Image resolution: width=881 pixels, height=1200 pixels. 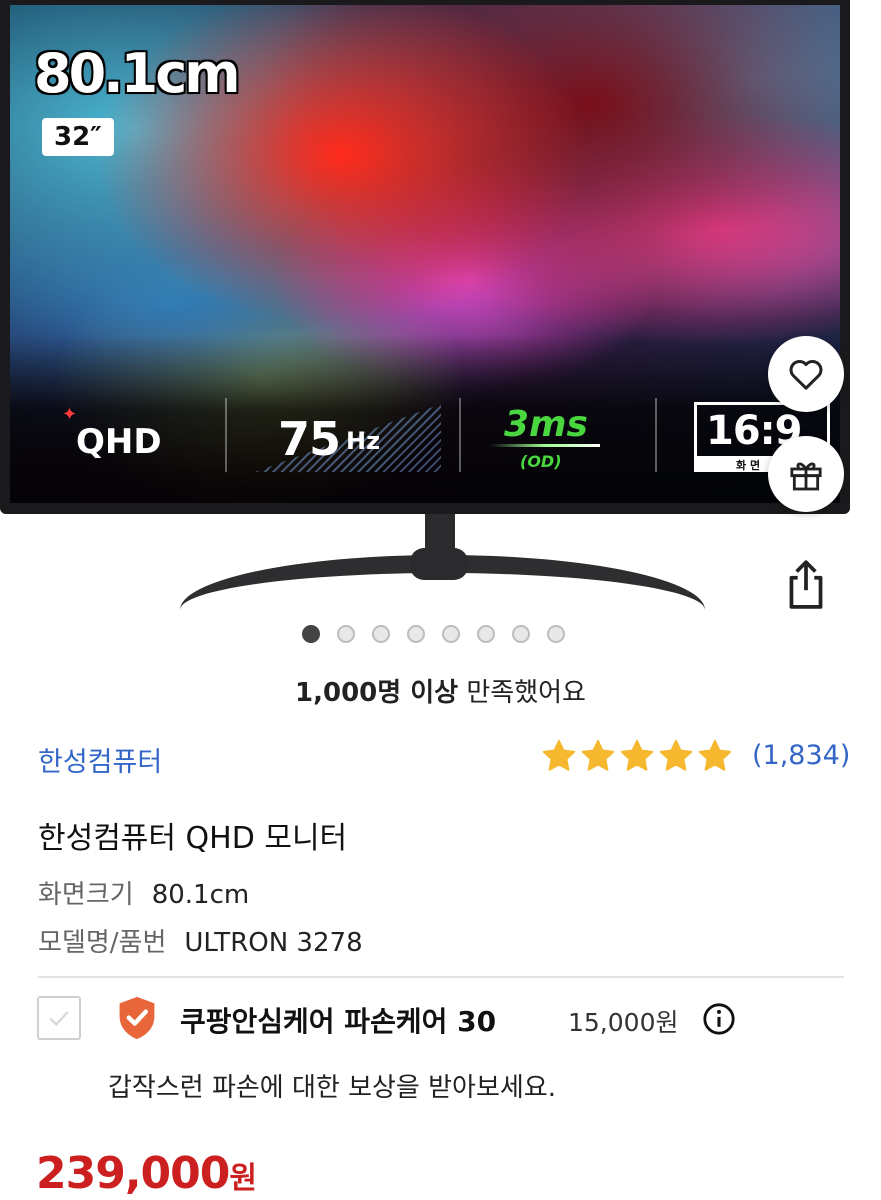 I want to click on sparkle-icon: ✦, so click(x=70, y=414).